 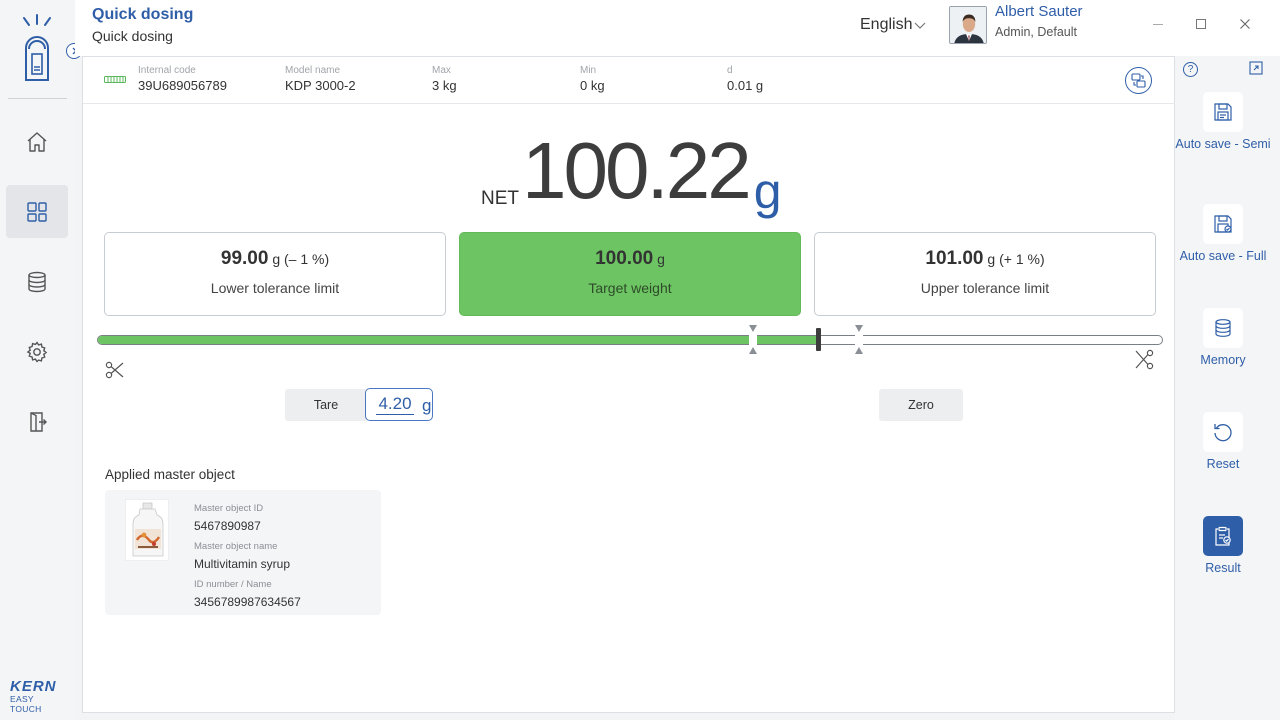 I want to click on minimize-icon, so click(x=1158, y=24).